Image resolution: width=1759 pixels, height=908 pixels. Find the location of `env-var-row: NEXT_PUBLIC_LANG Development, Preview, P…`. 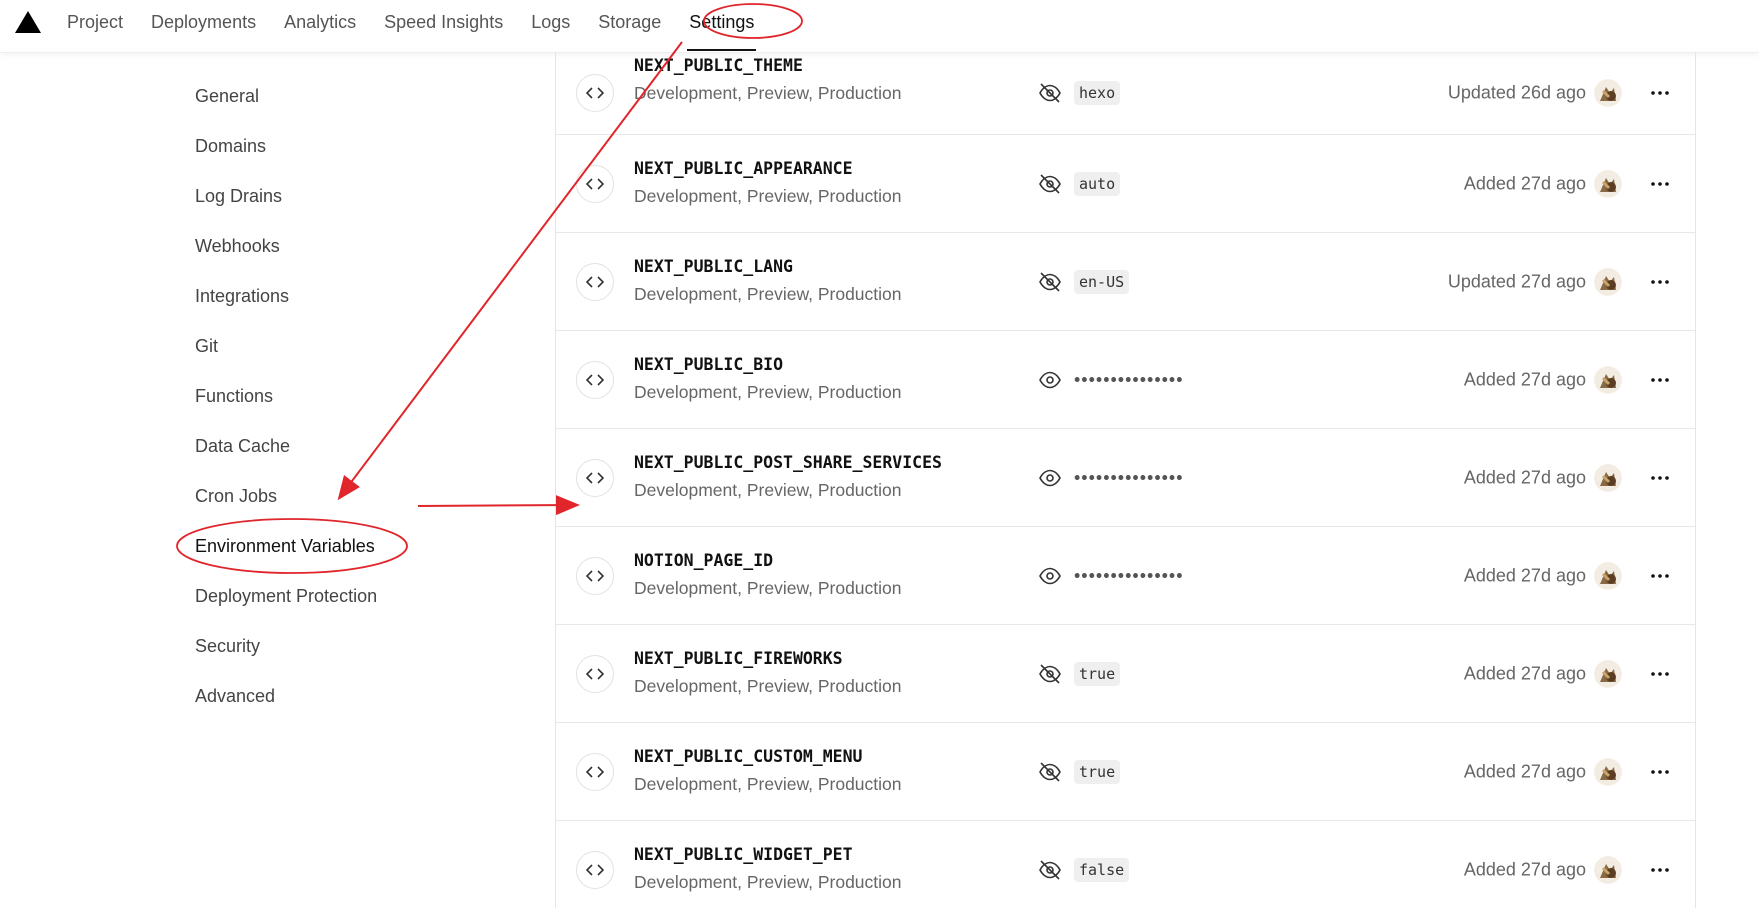

env-var-row: NEXT_PUBLIC_LANG Development, Preview, P… is located at coordinates (1125, 282).